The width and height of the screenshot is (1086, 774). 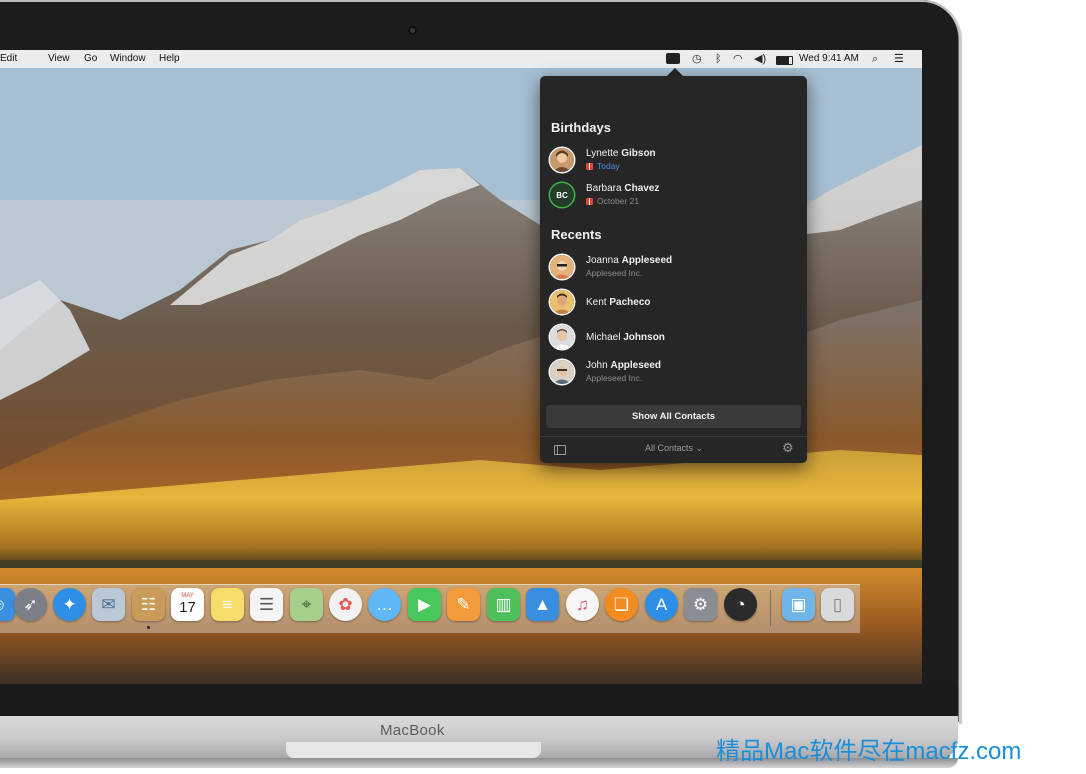 I want to click on maps-icon: ⌖, so click(x=306, y=604).